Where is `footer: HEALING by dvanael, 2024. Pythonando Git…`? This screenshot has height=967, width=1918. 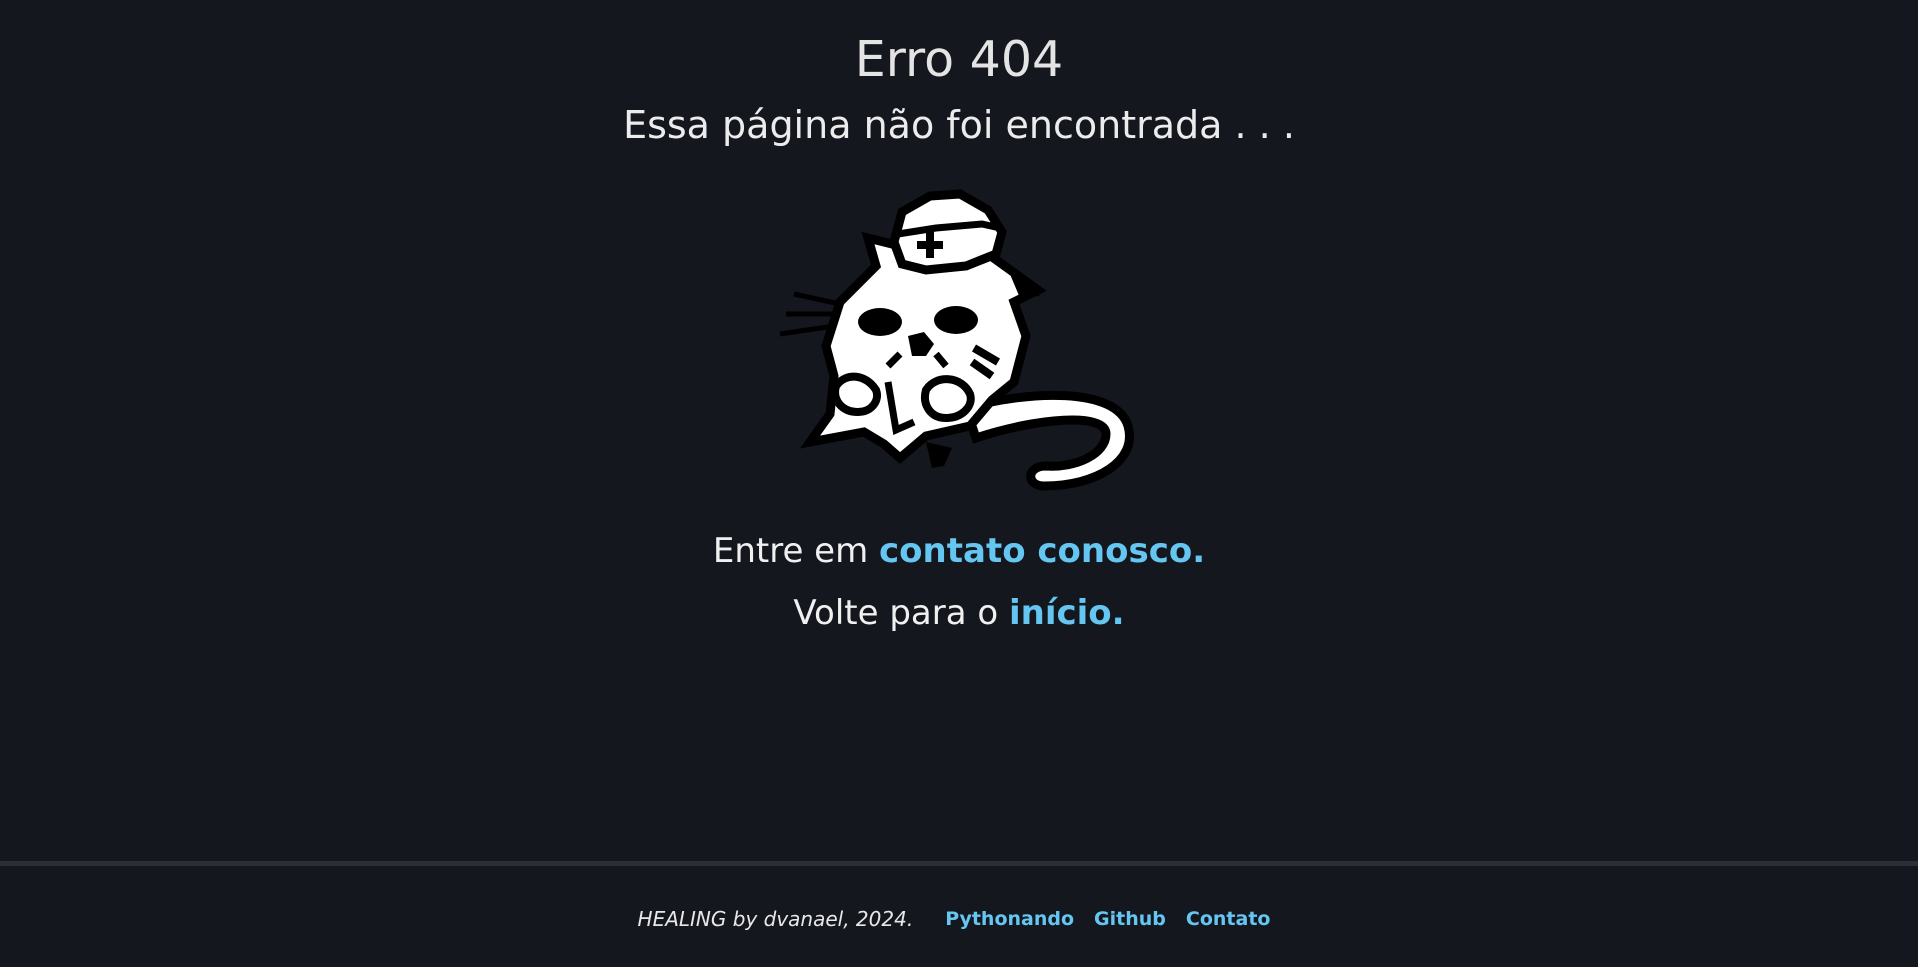 footer: HEALING by dvanael, 2024. Pythonando Git… is located at coordinates (959, 919).